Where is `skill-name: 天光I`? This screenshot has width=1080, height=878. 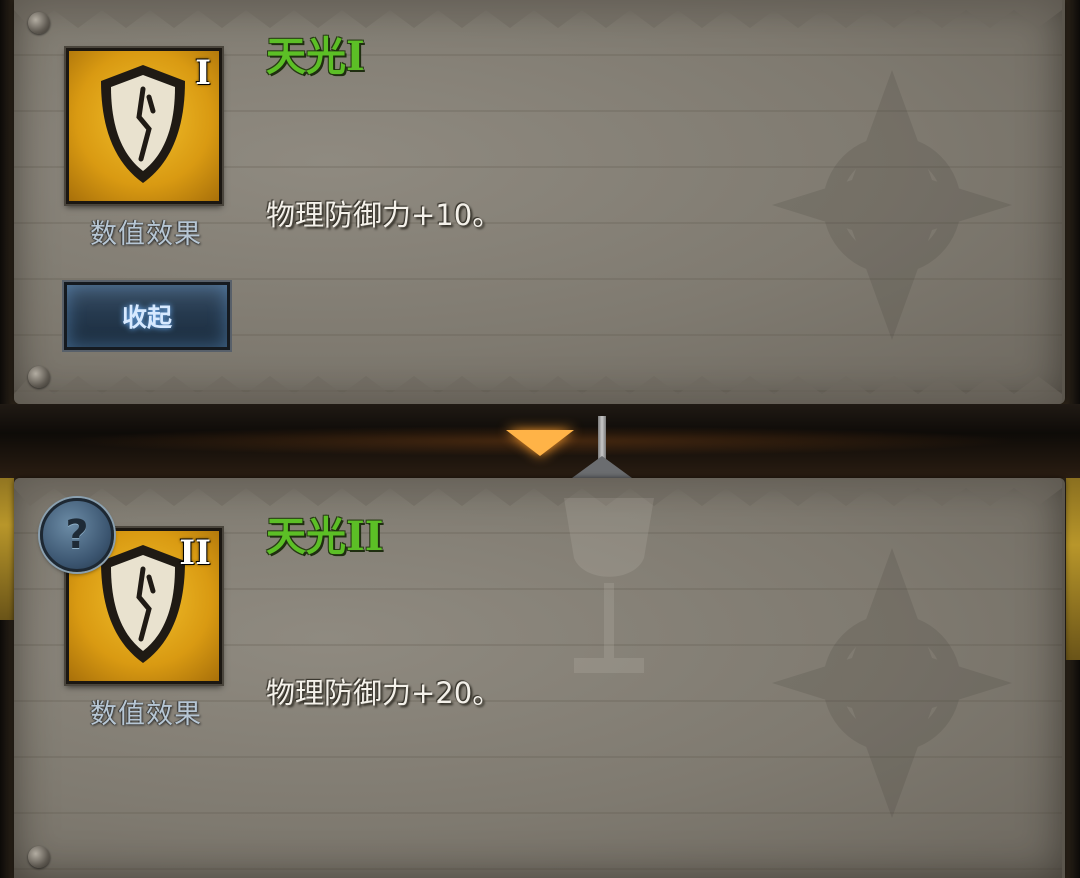
skill-name: 天光I is located at coordinates (315, 53).